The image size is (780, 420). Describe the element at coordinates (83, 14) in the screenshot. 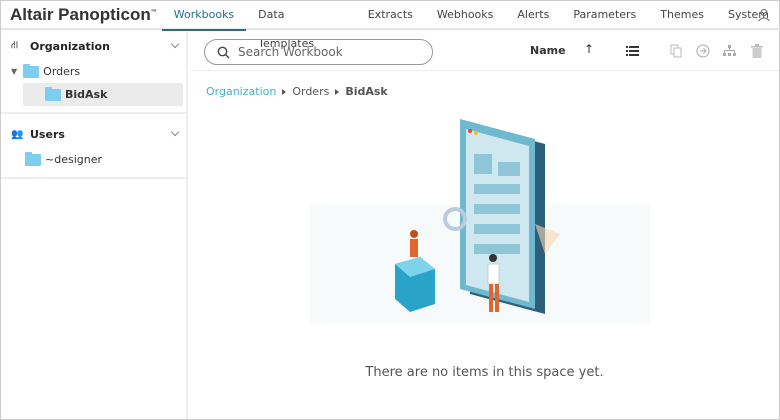

I see `app-logo: Altair Panopticon™` at that location.